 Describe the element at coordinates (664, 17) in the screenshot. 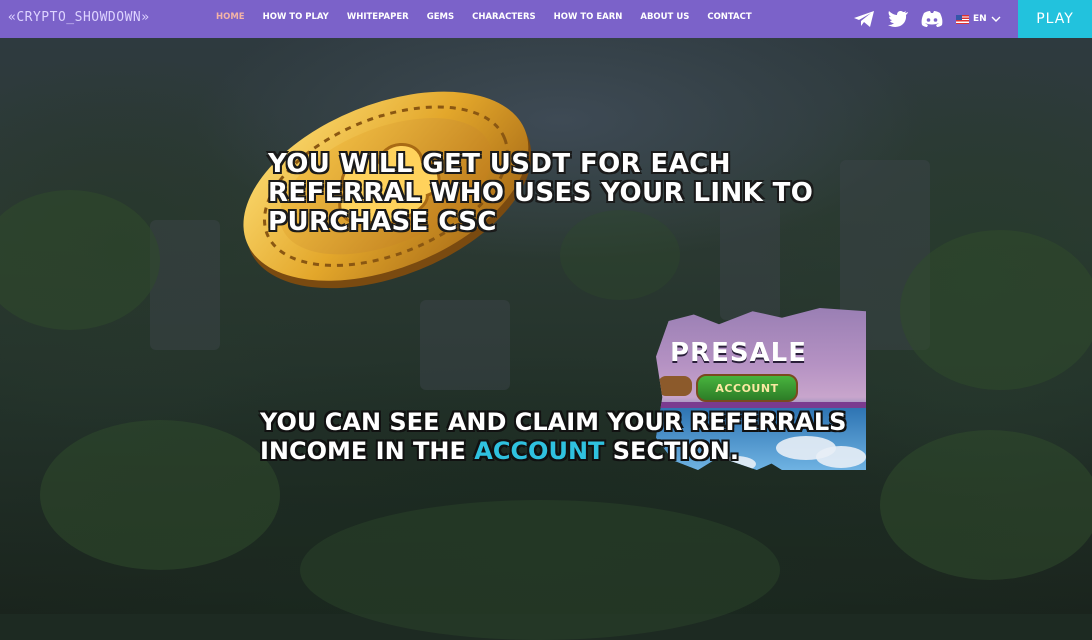

I see `nav-about-us: ABOUT US` at that location.